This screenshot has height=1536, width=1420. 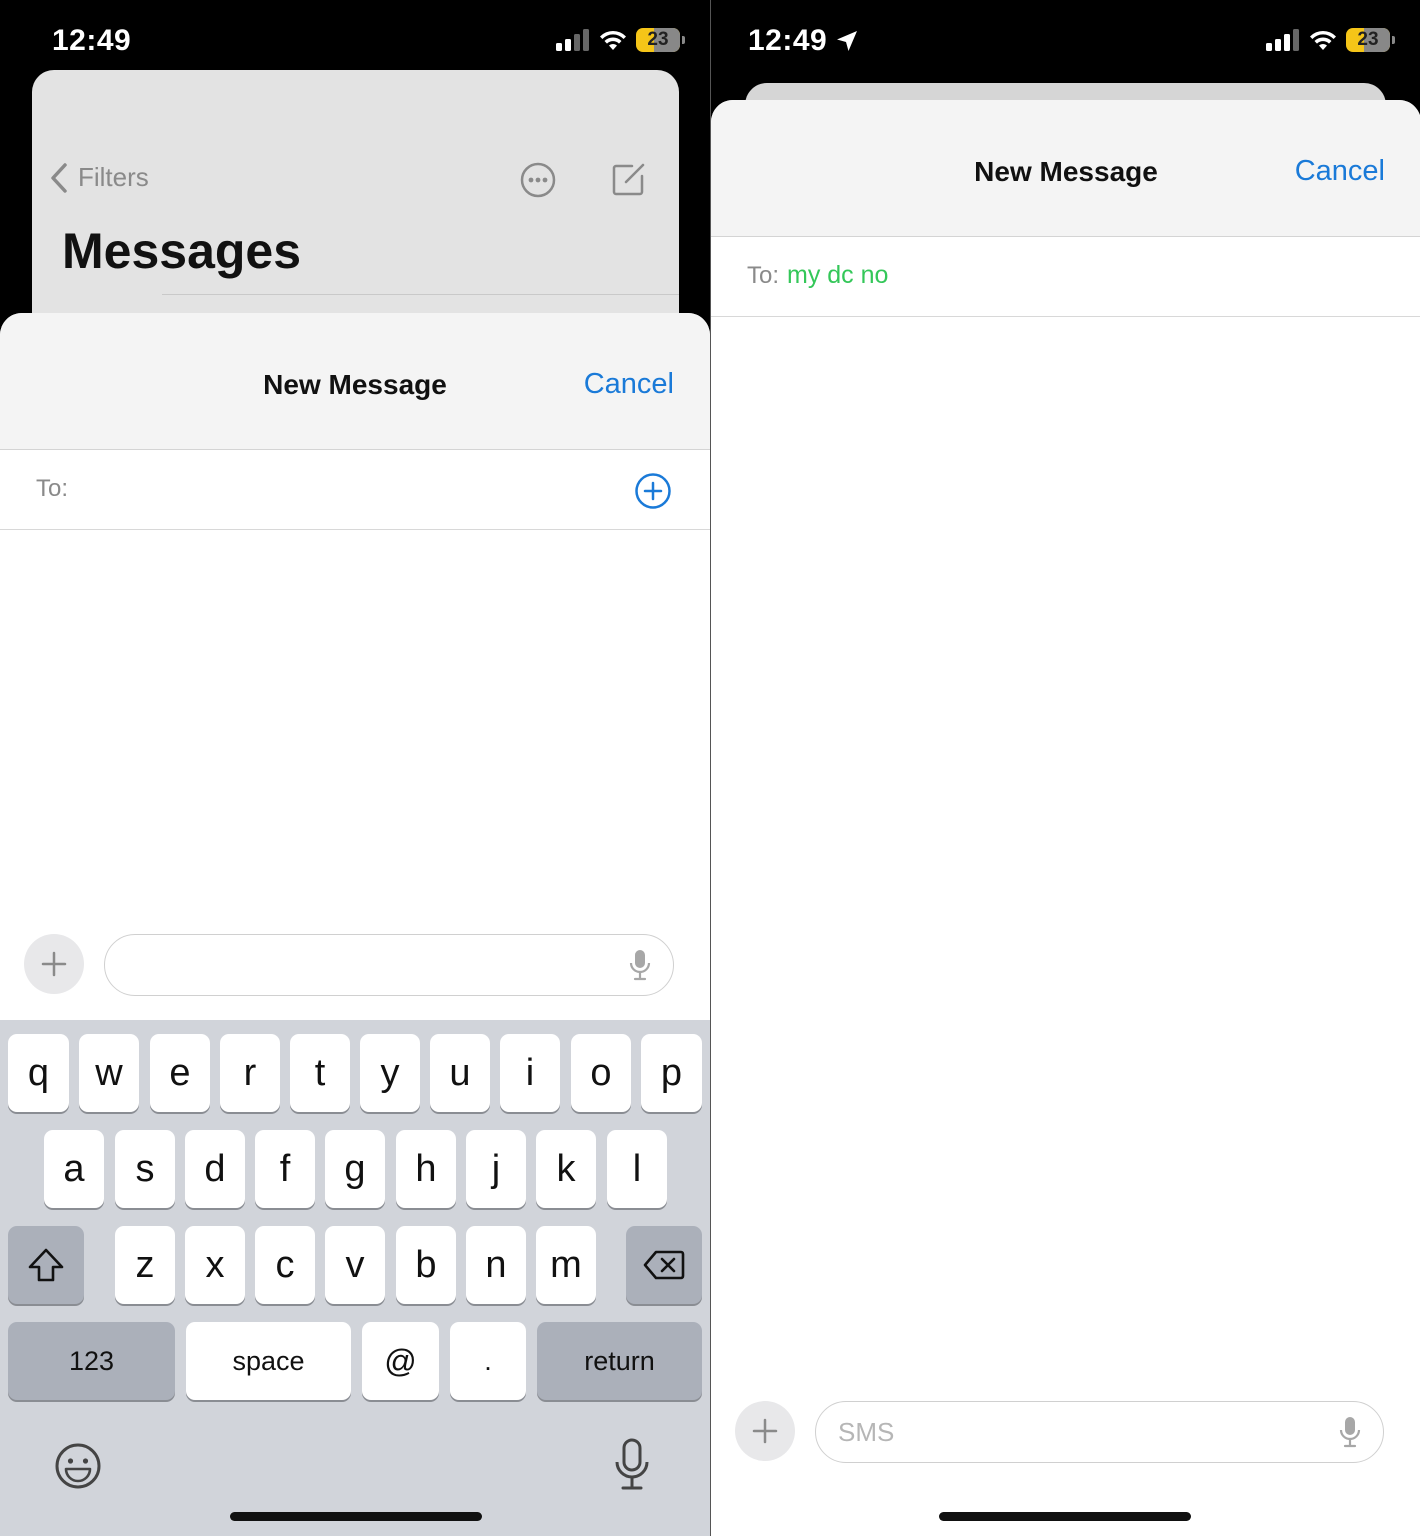 I want to click on recipient-row: To:, so click(x=355, y=490).